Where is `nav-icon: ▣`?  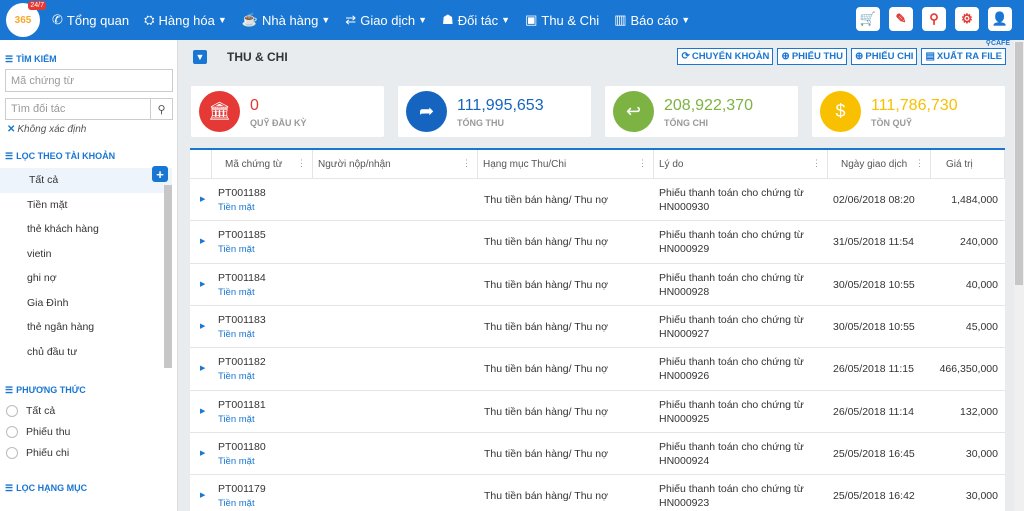 nav-icon: ▣ is located at coordinates (531, 19).